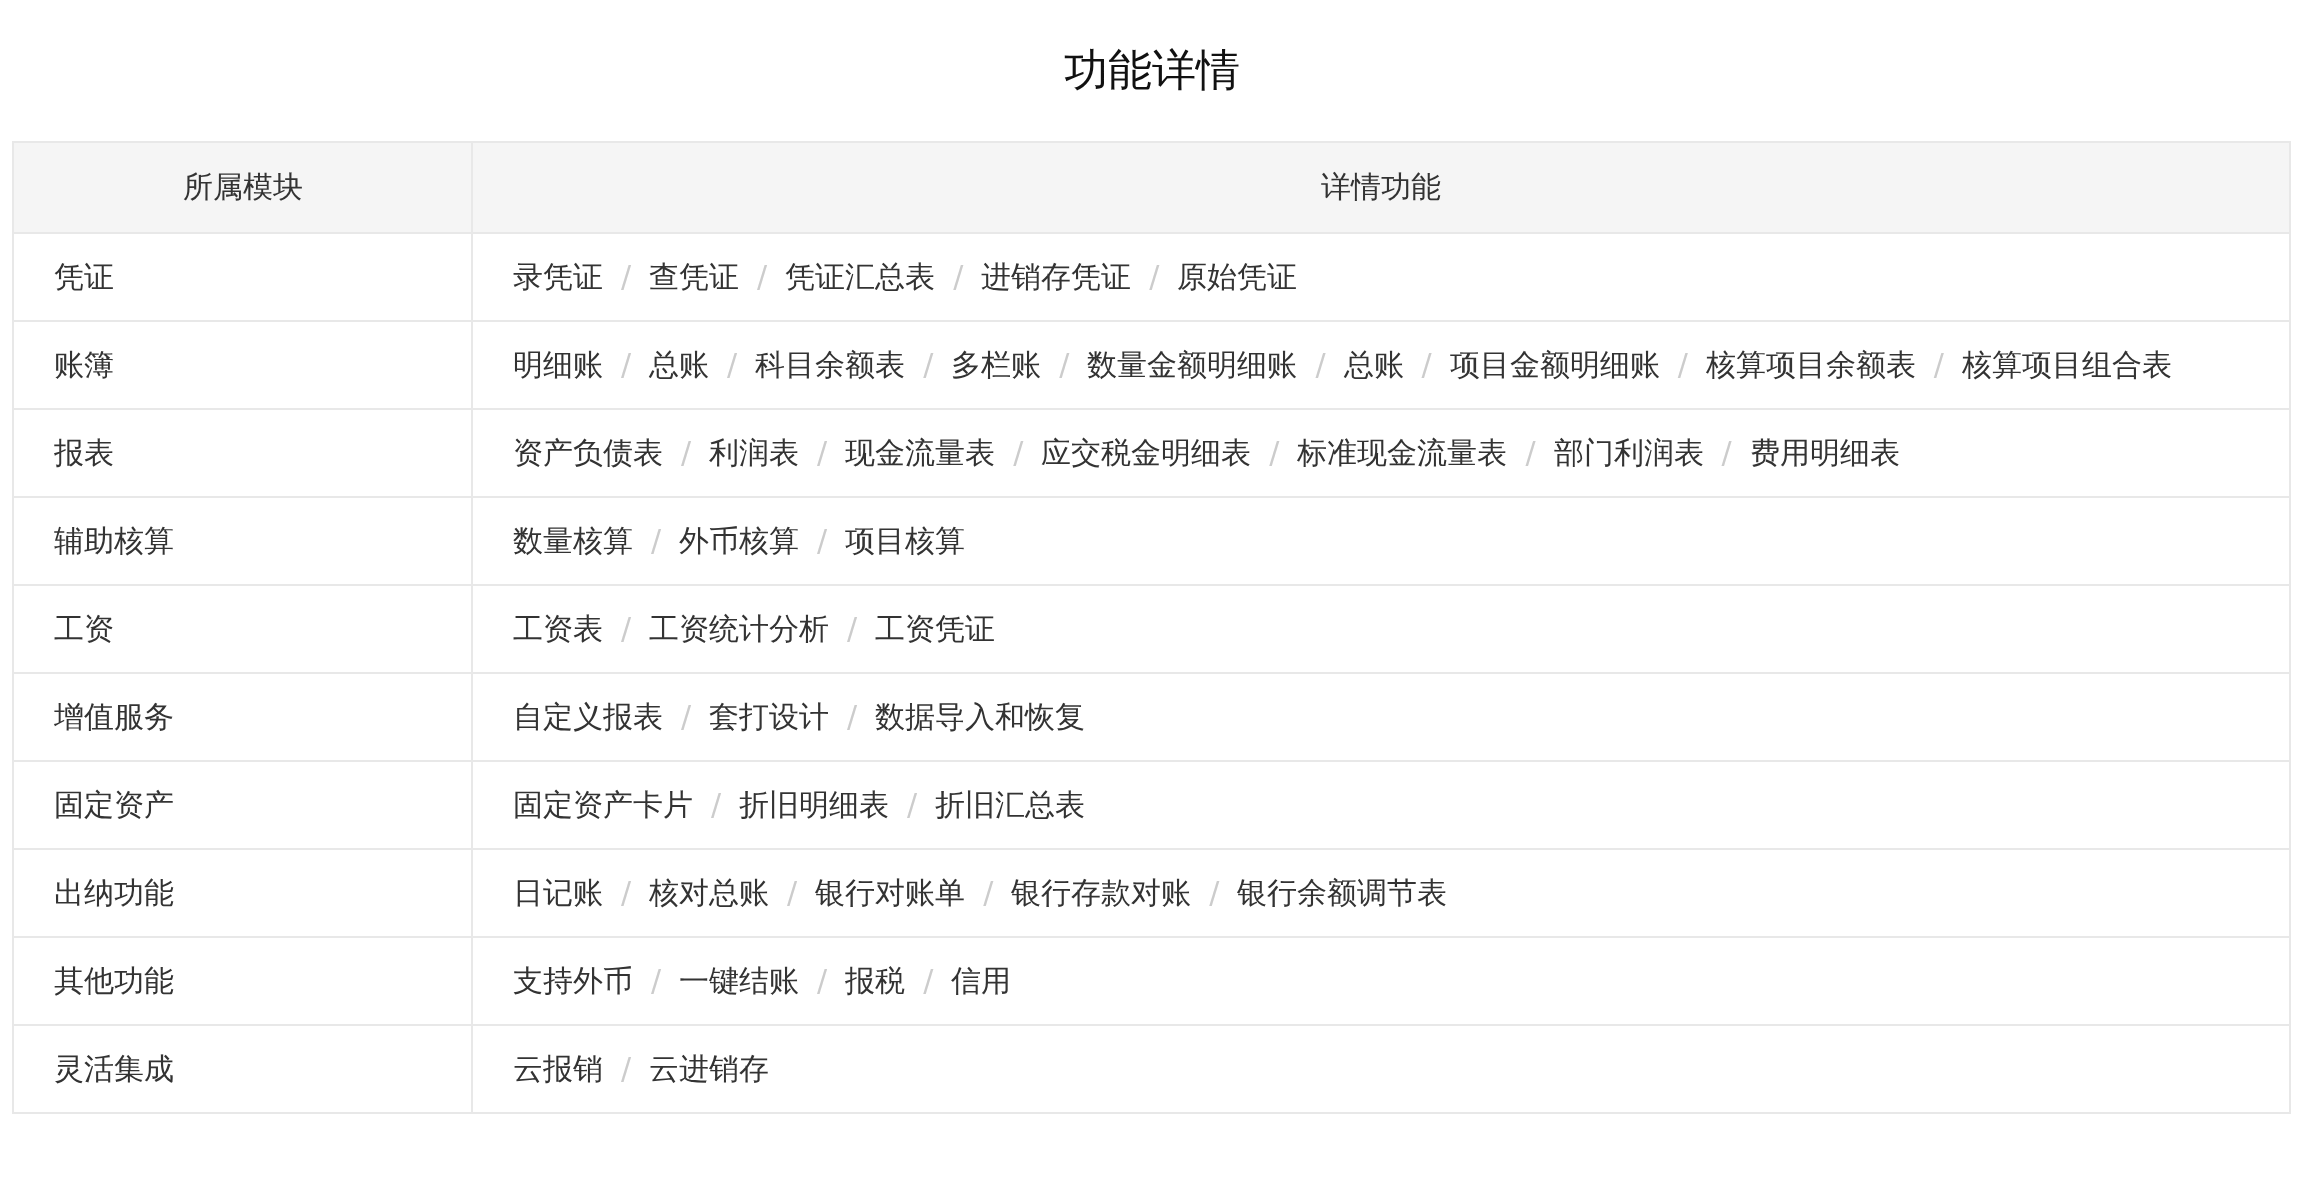  I want to click on feature-text: 应交税金明细表, so click(1146, 452).